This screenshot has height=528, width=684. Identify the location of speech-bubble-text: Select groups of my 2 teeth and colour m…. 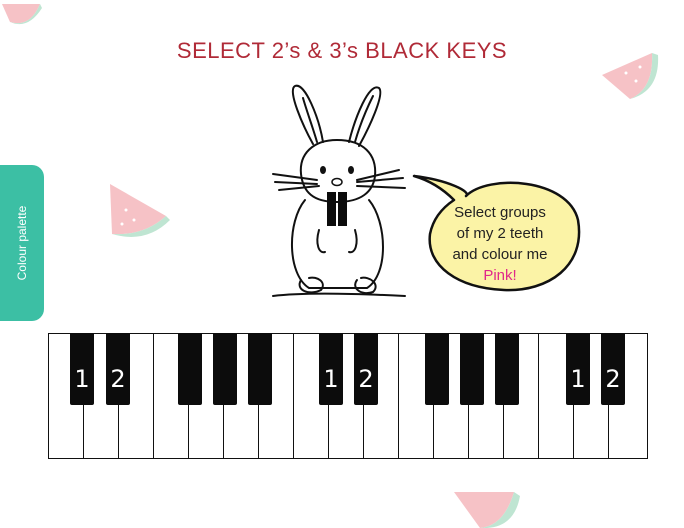
(500, 244).